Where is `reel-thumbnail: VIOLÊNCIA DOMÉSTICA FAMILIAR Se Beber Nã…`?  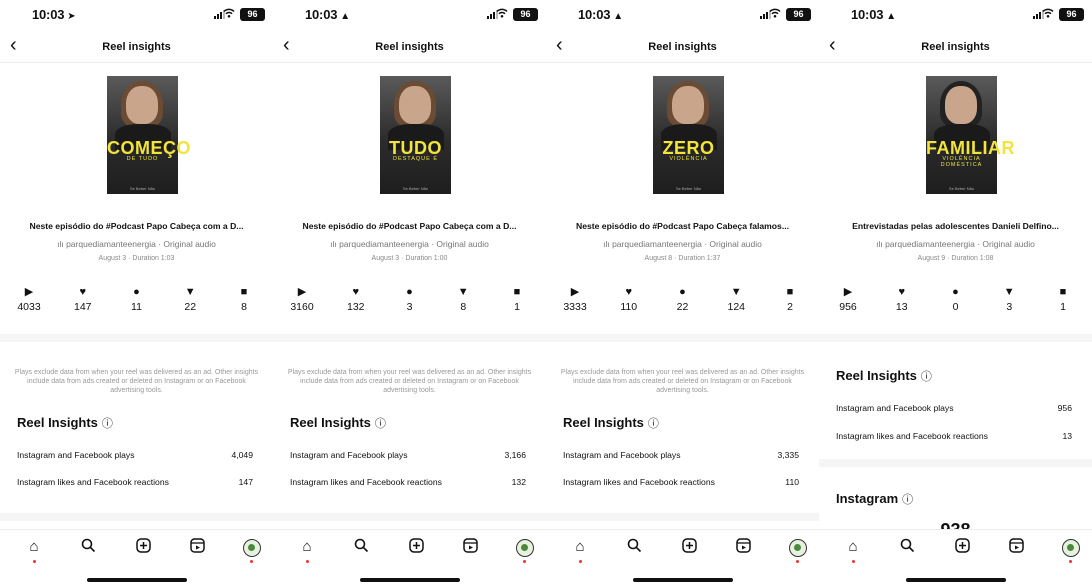
reel-thumbnail: VIOLÊNCIA DOMÉSTICA FAMILIAR Se Beber Nã… is located at coordinates (970, 135).